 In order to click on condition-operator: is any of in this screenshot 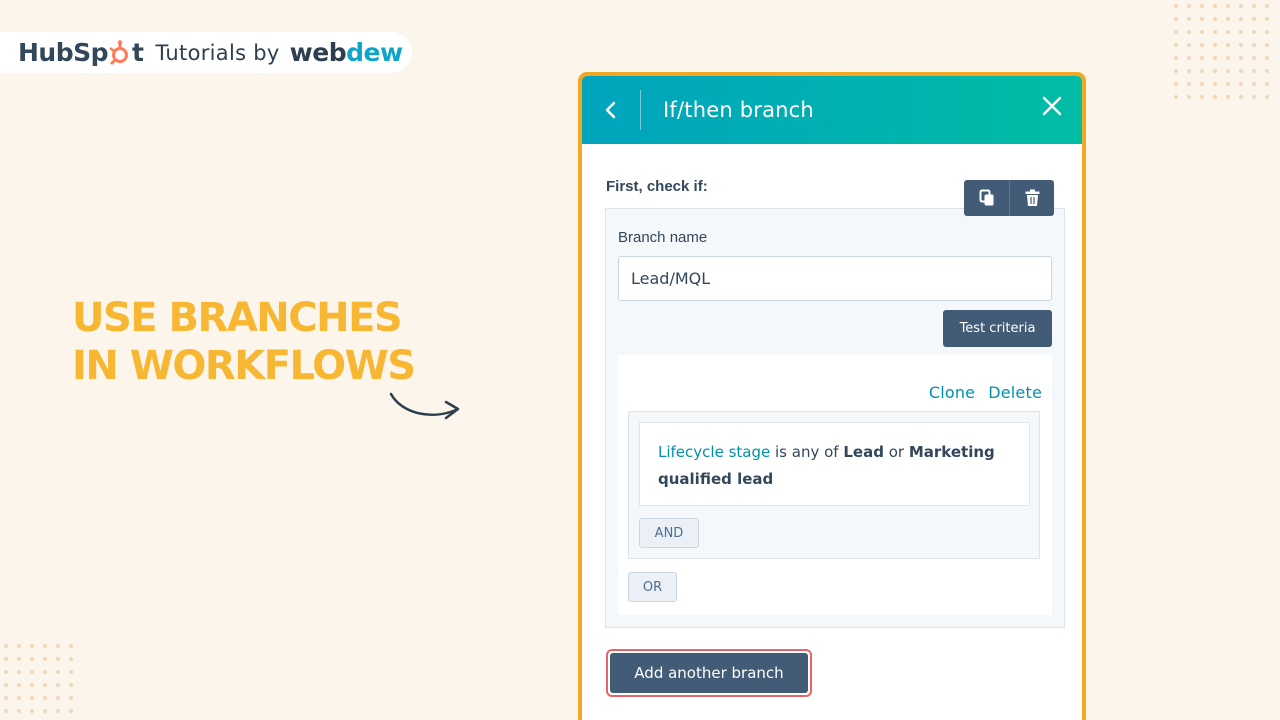, I will do `click(807, 452)`.